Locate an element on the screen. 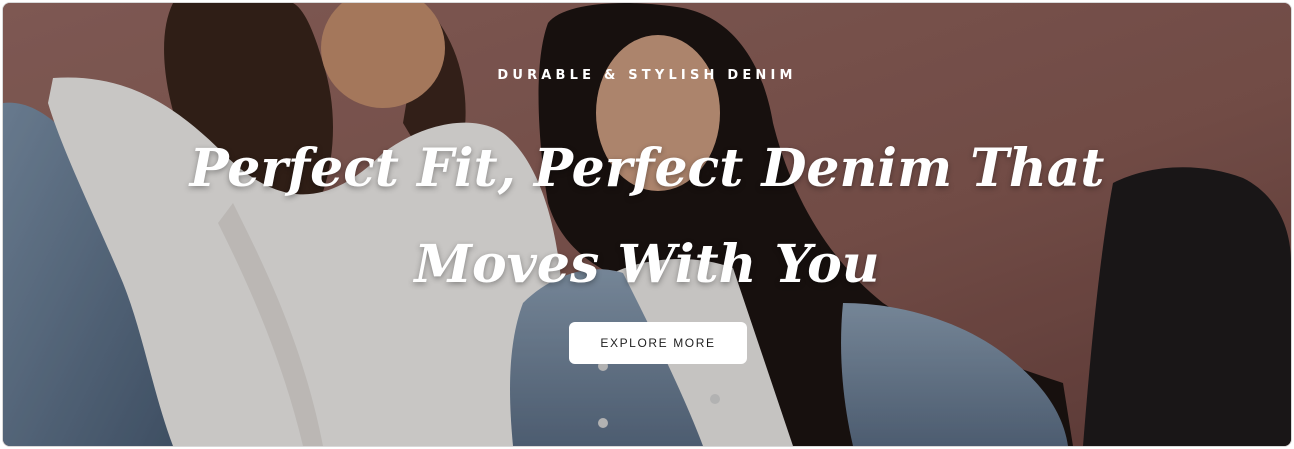 Image resolution: width=1294 pixels, height=449 pixels. hero-headline-line-2: Moves With You is located at coordinates (647, 264).